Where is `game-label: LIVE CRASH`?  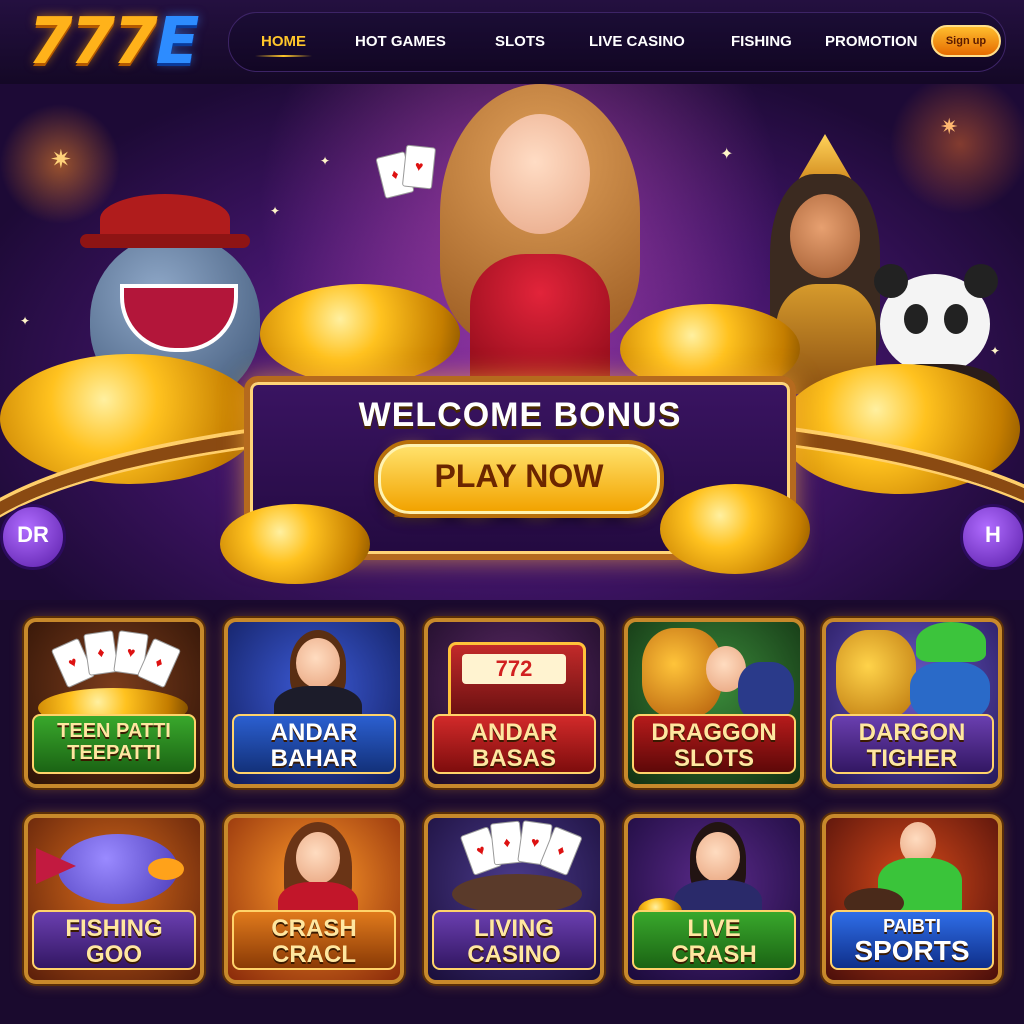 game-label: LIVE CRASH is located at coordinates (714, 940).